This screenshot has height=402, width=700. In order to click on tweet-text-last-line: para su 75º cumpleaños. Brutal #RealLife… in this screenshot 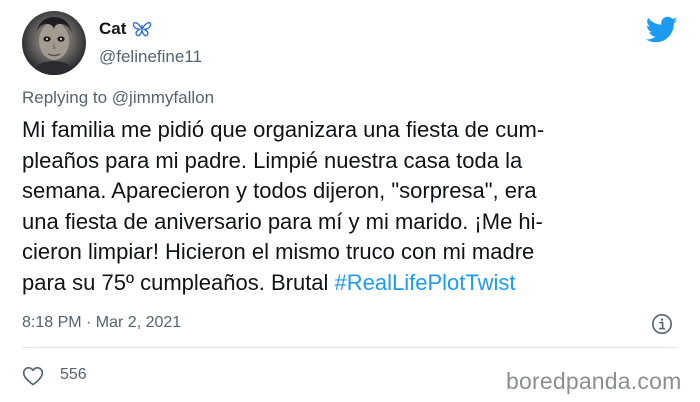, I will do `click(342, 283)`.